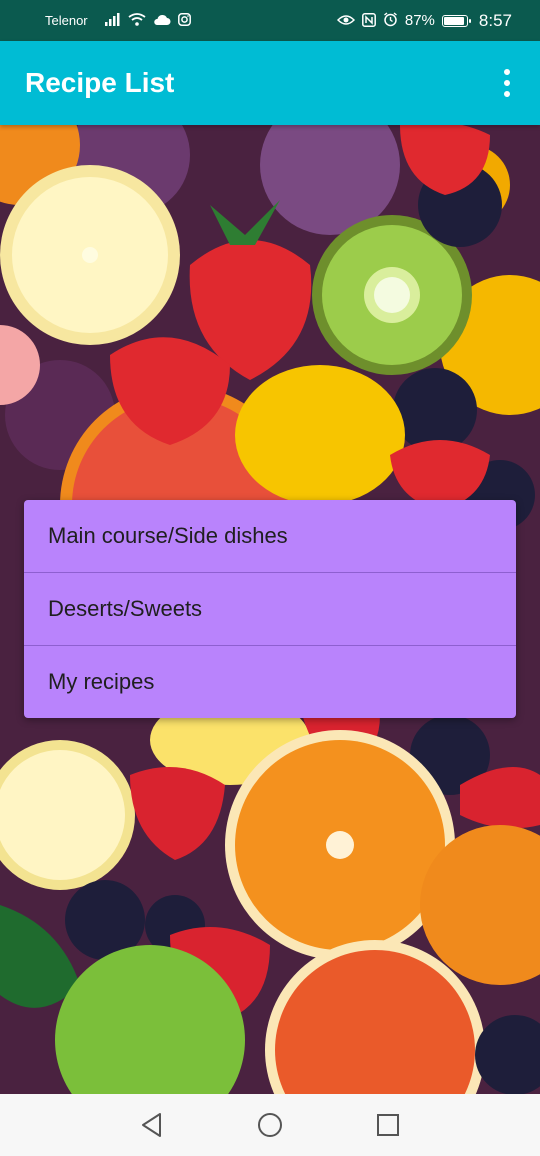  I want to click on nfc-icon, so click(368, 20).